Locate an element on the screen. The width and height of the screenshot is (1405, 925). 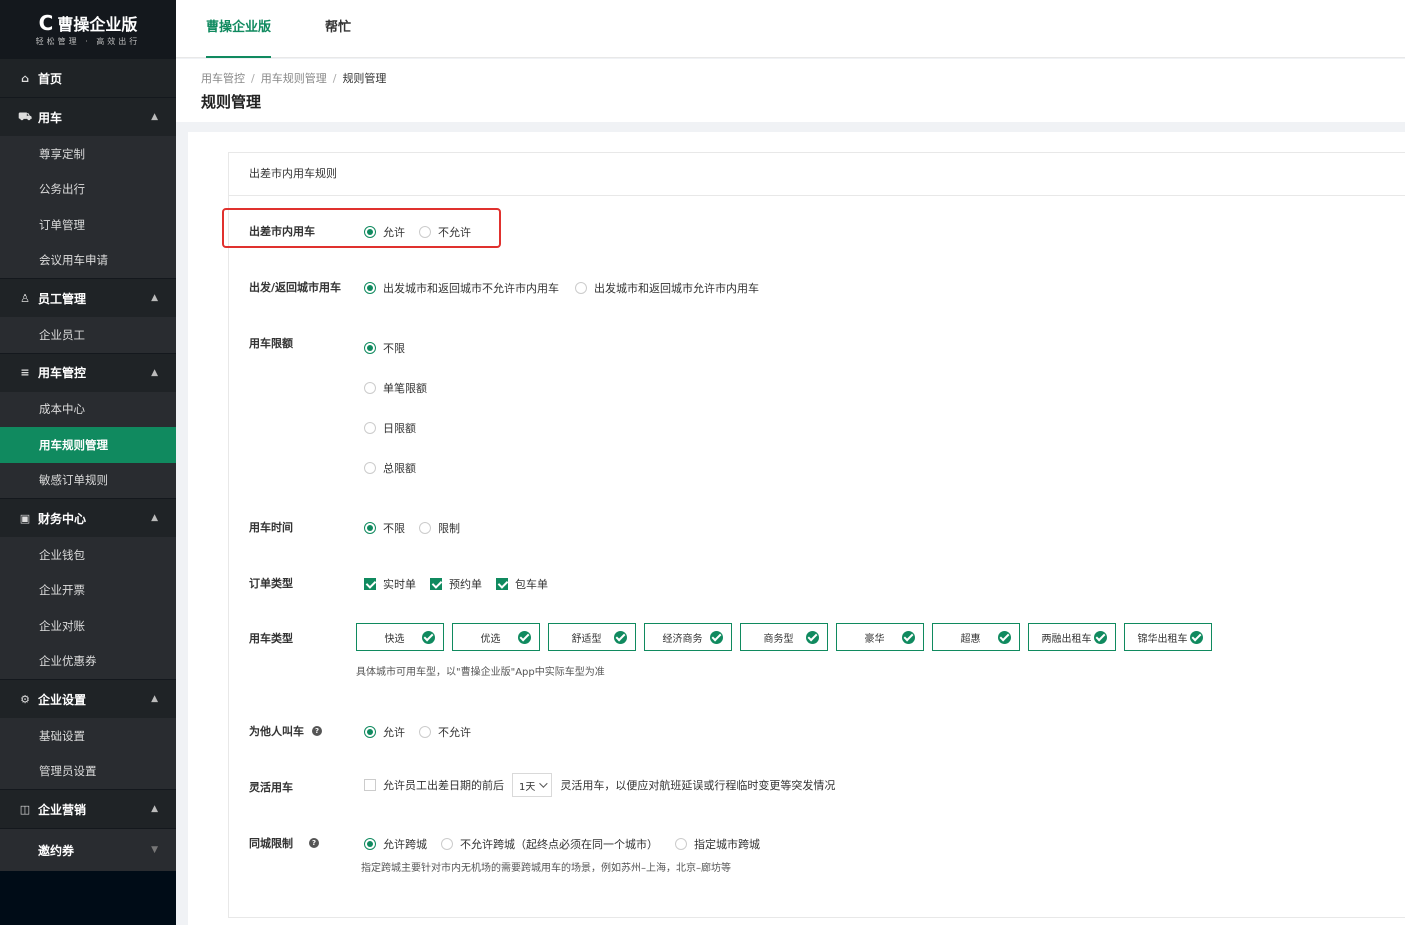
sidebar-item-premium: 尊享定制 is located at coordinates (88, 154).